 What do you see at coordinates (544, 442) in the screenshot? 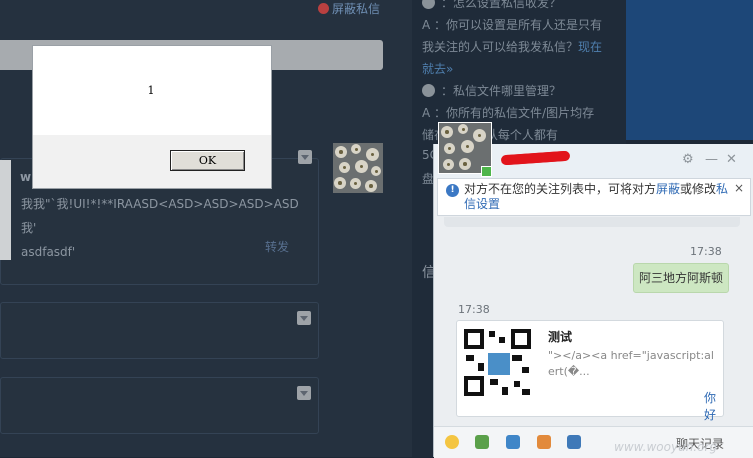
I see `app-icon` at bounding box center [544, 442].